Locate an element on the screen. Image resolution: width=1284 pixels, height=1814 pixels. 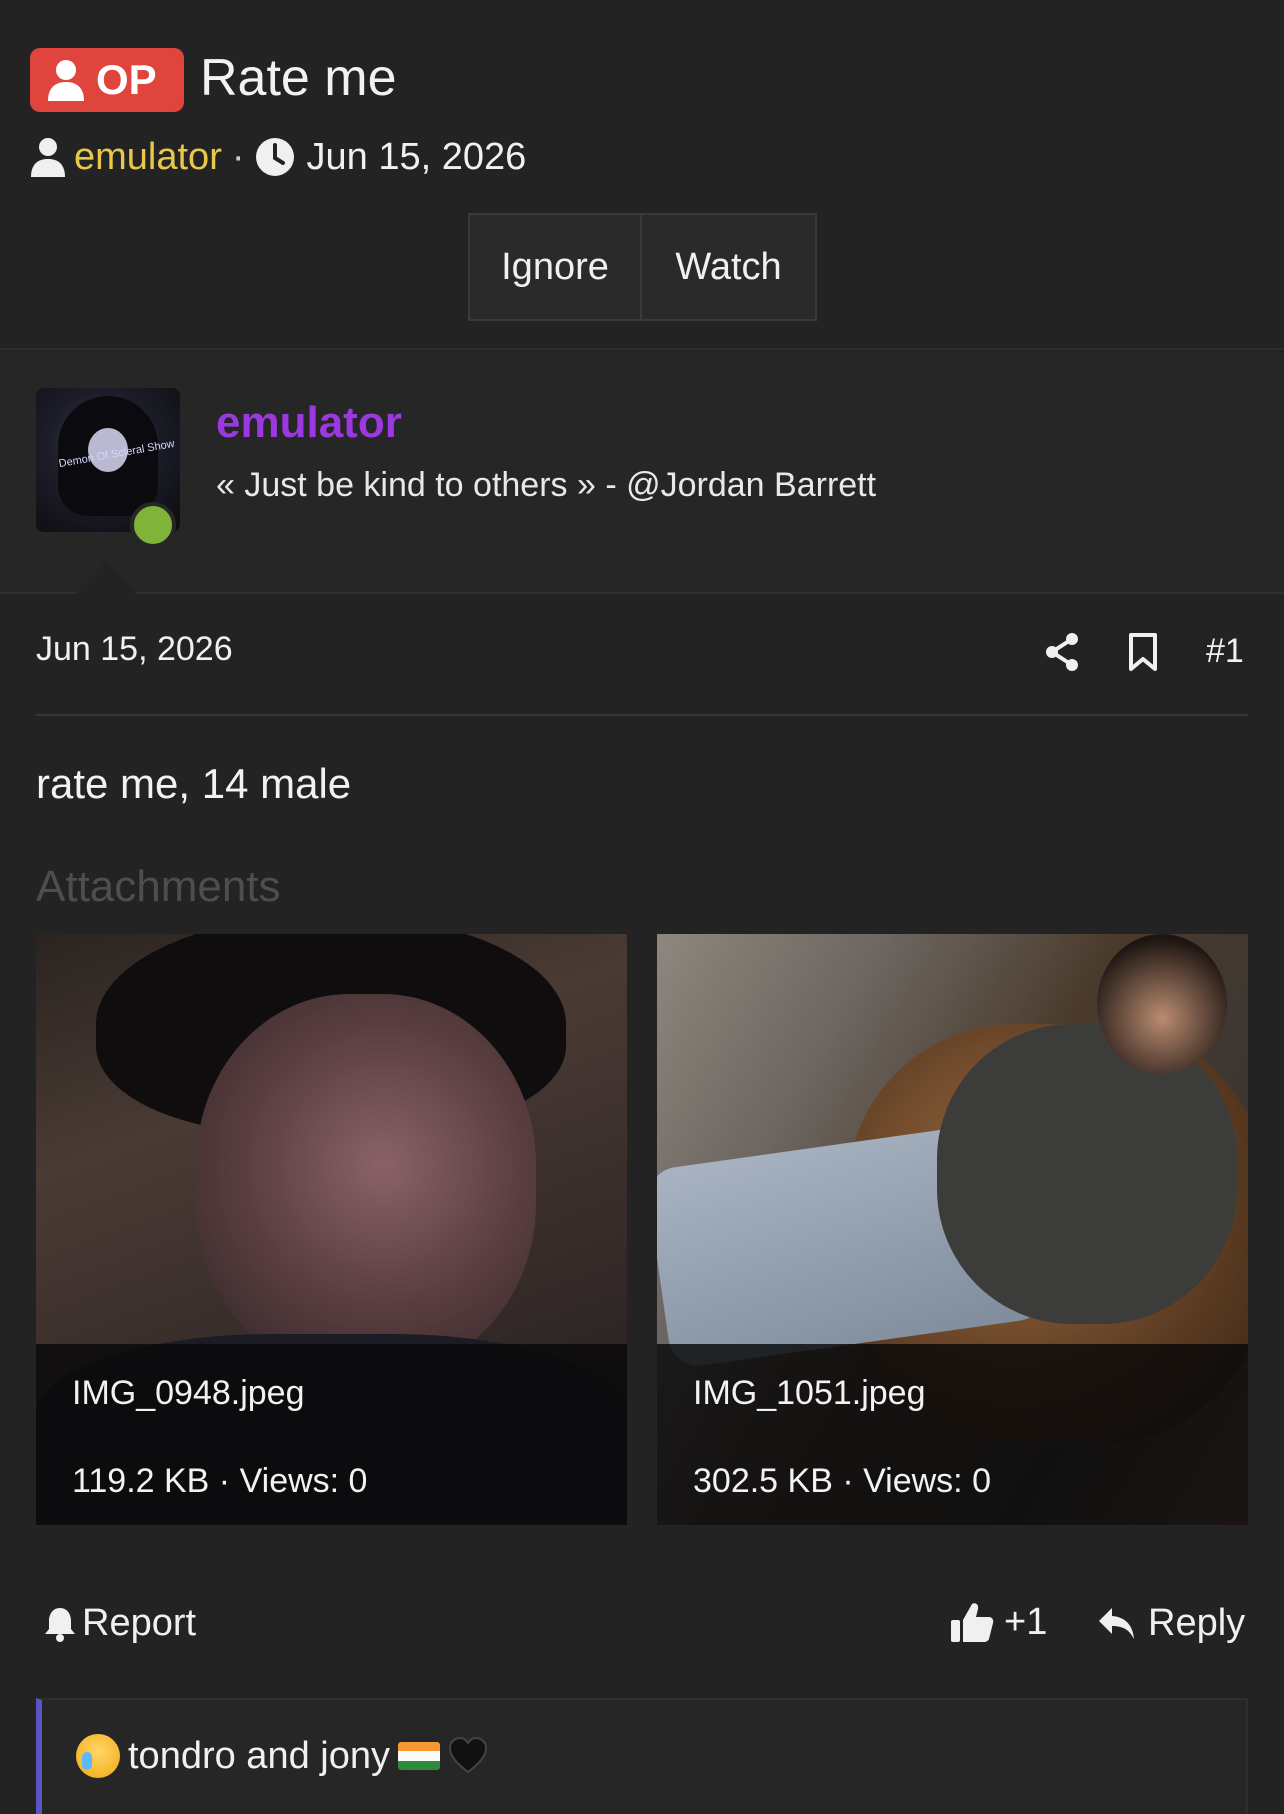
reactions-summary: tondro and jony is located at coordinates (282, 1756).